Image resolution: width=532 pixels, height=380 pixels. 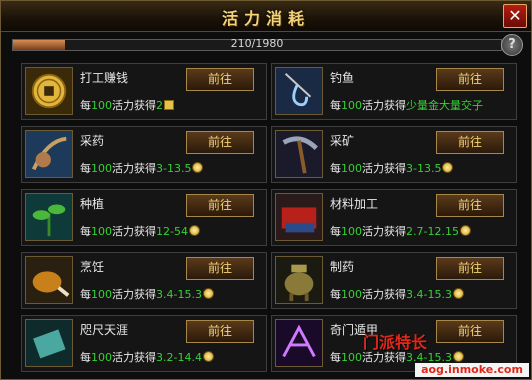 I want to click on sprout-icon, so click(x=49, y=217).